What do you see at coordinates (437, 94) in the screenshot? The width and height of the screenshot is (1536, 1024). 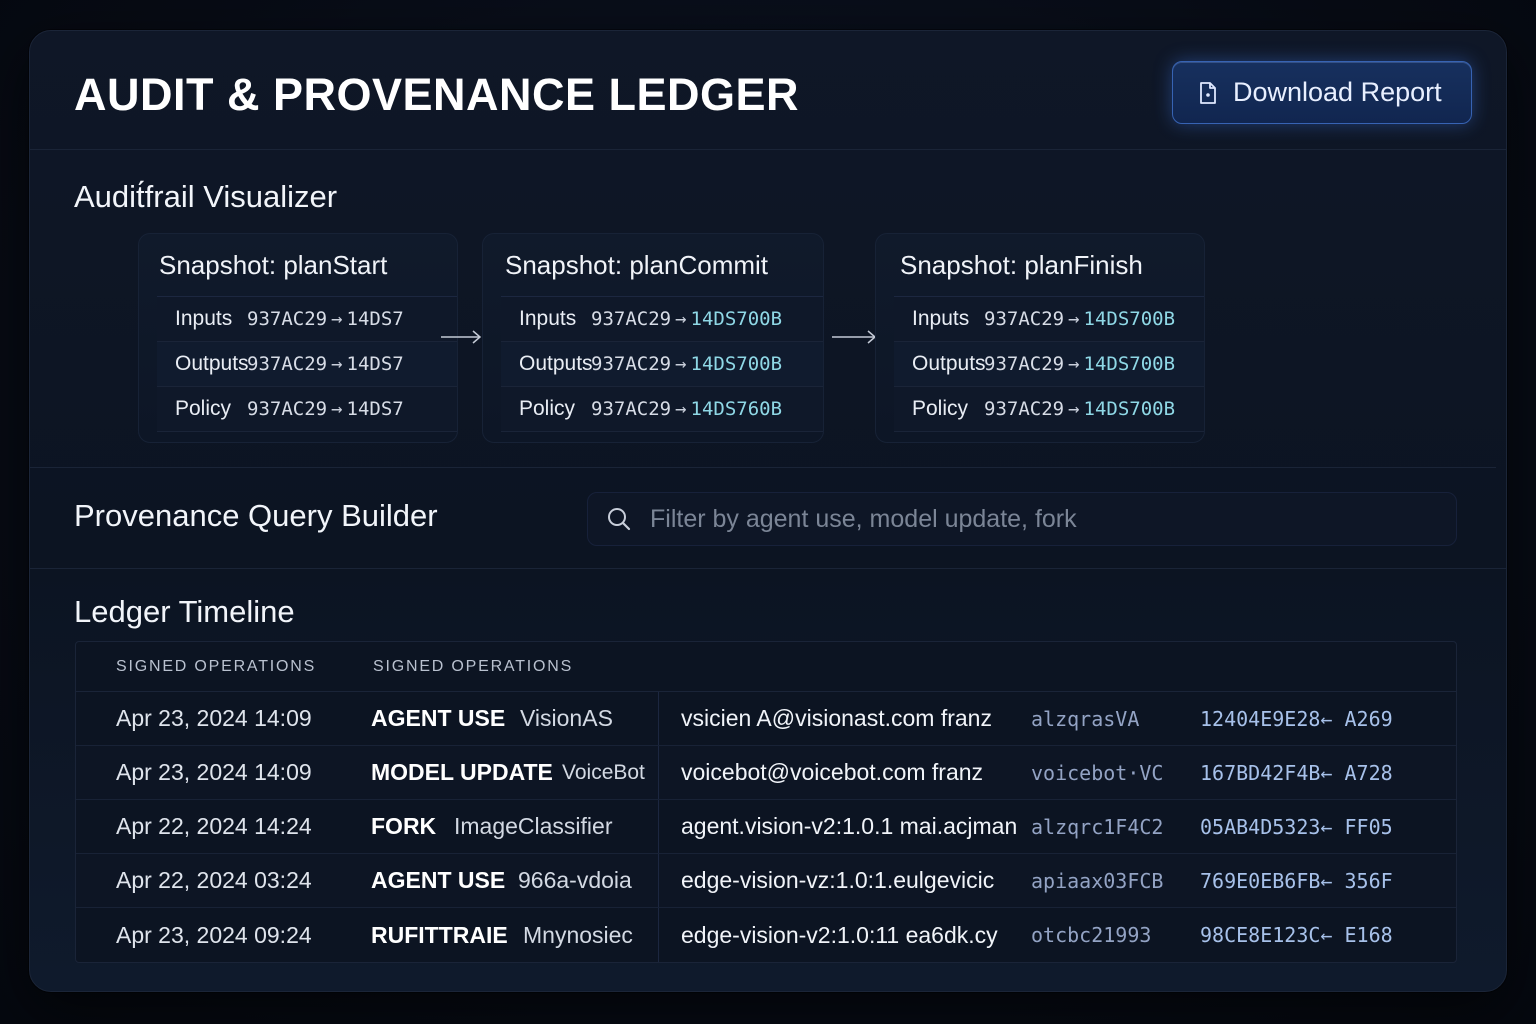 I see `page-title: AUDIT & PROVENANCE LEDGER` at bounding box center [437, 94].